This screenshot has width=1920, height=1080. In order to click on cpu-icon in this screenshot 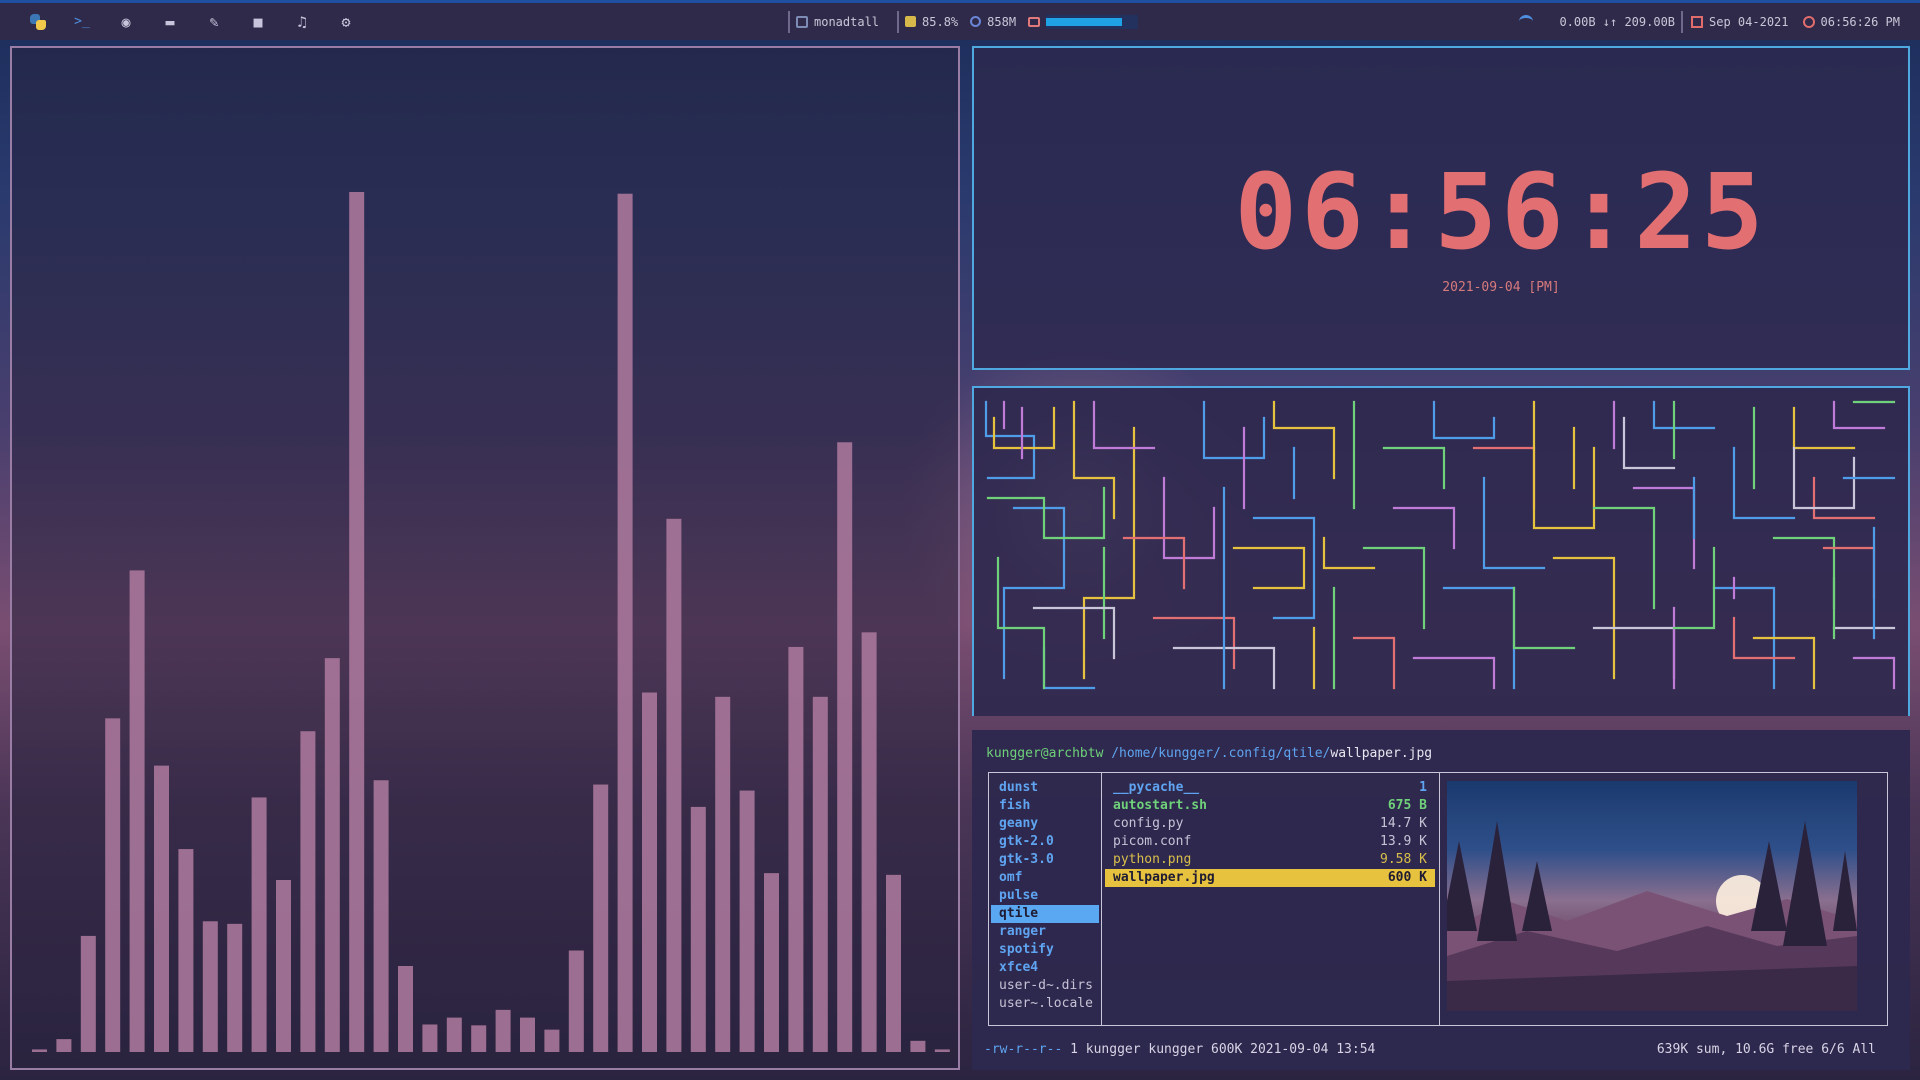, I will do `click(976, 21)`.